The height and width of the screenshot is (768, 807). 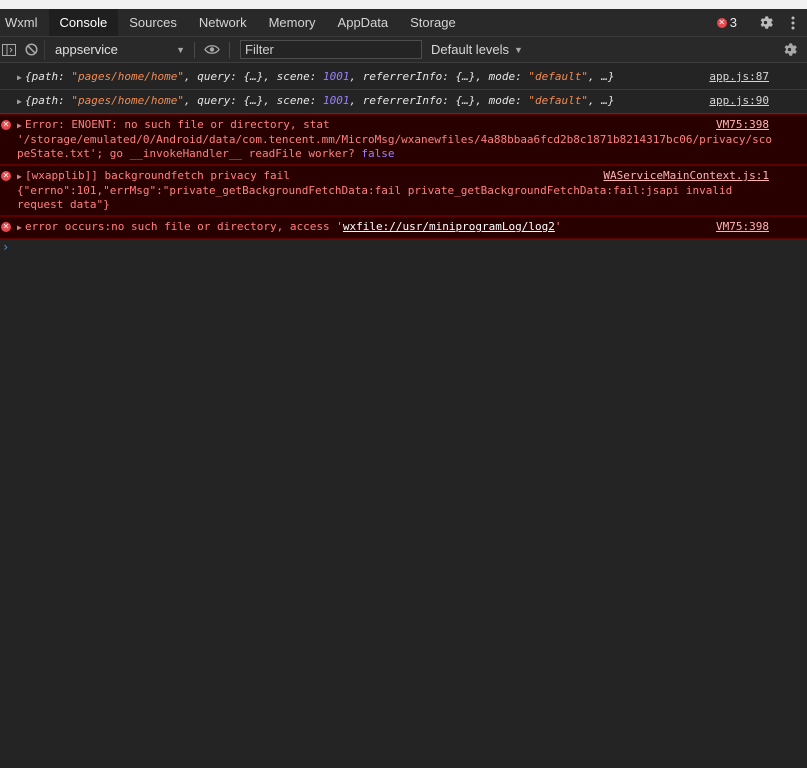 I want to click on tab-memory: Memory, so click(x=292, y=22).